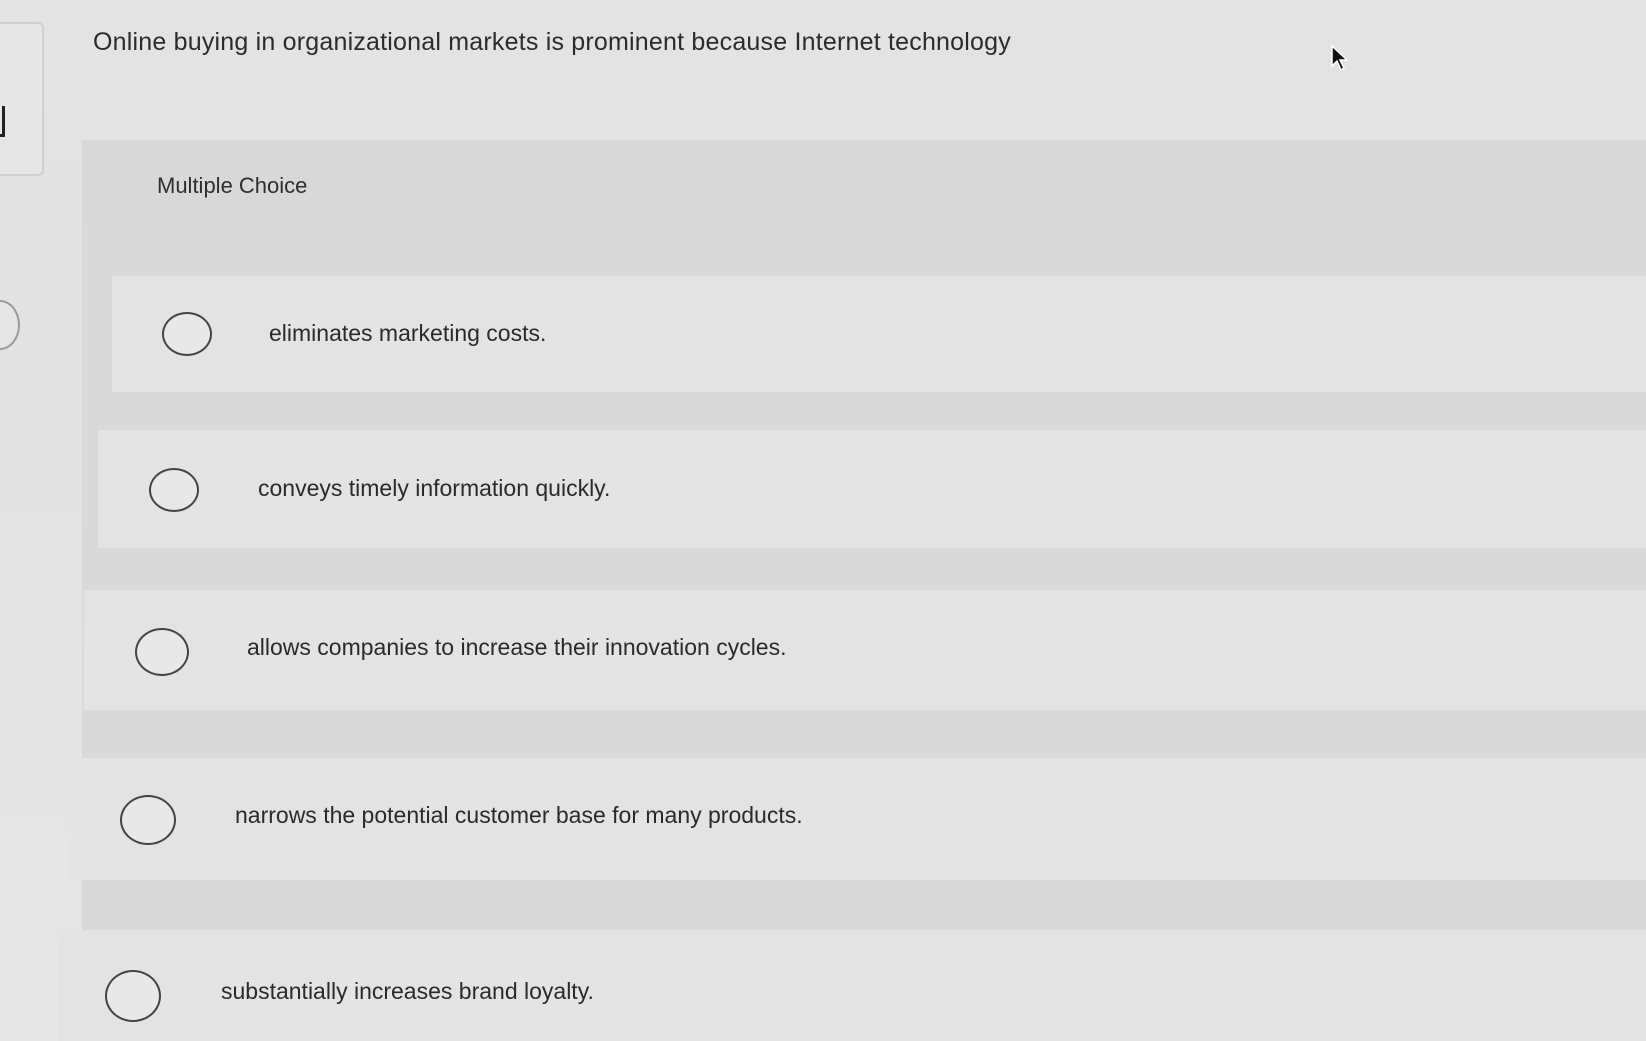 The image size is (1646, 1041). What do you see at coordinates (434, 488) in the screenshot?
I see `answer-option-2-label: conveys timely information quickly.` at bounding box center [434, 488].